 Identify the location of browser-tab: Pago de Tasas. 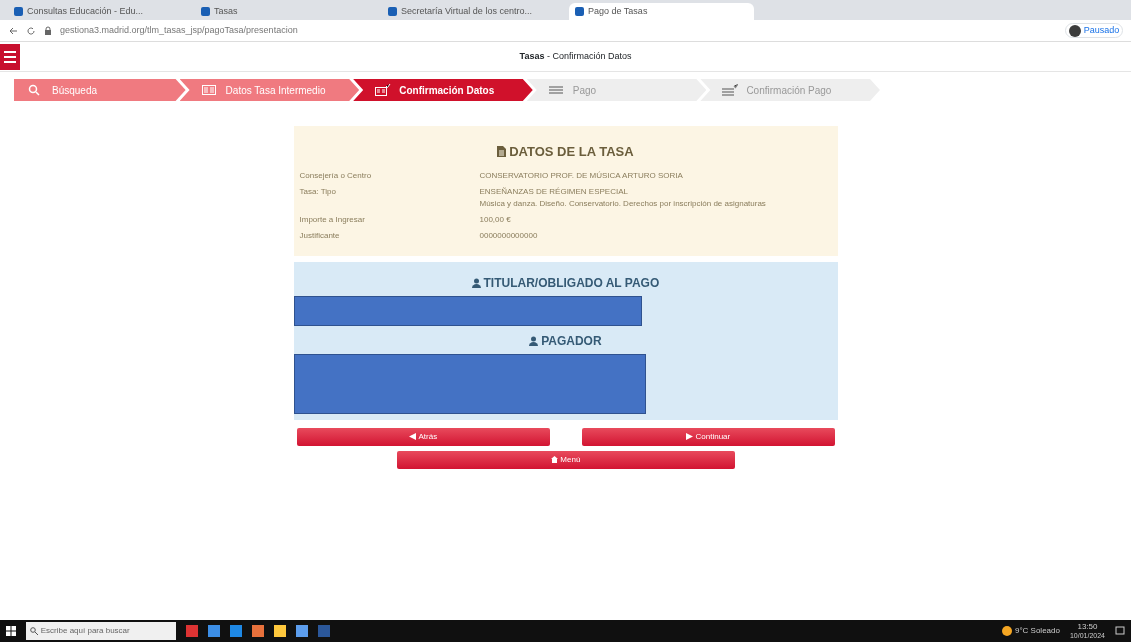
(661, 11).